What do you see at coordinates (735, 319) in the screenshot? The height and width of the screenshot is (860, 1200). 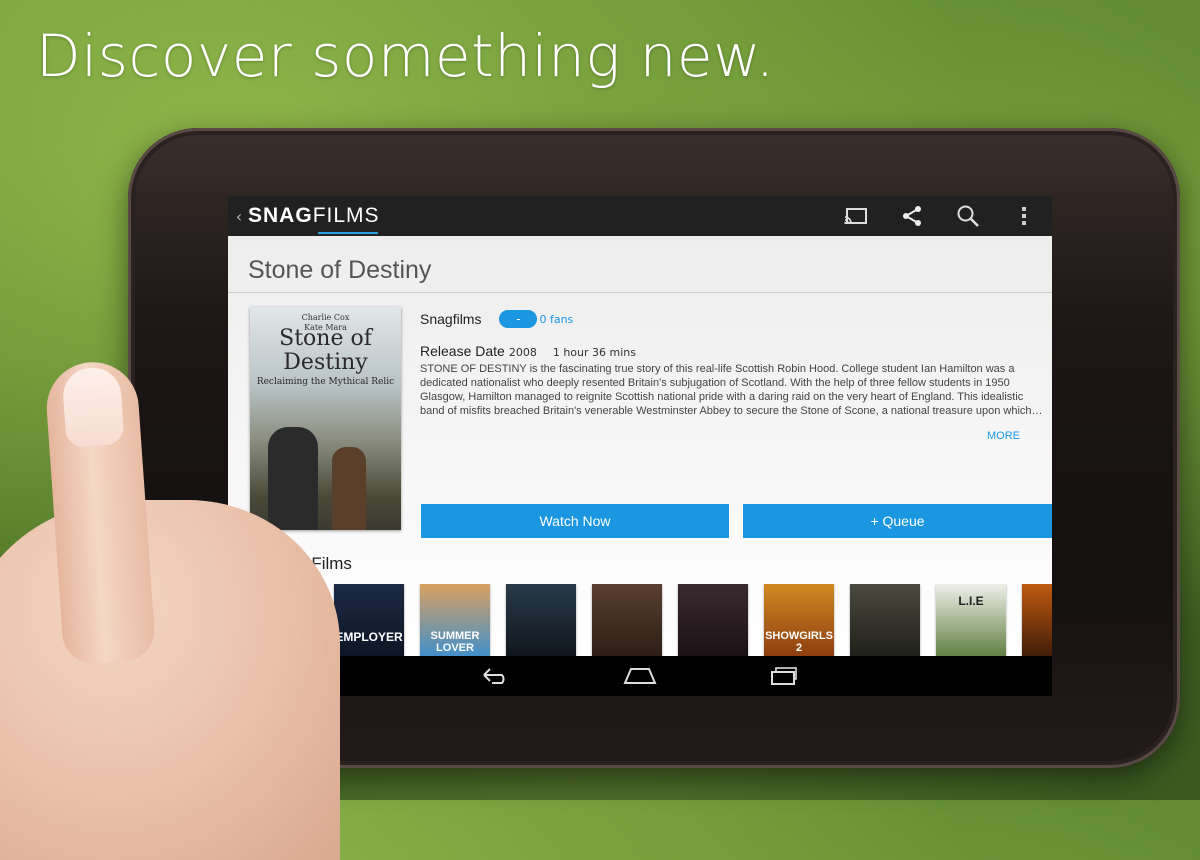 I see `studio-row: Snagfilms - 0 fans` at bounding box center [735, 319].